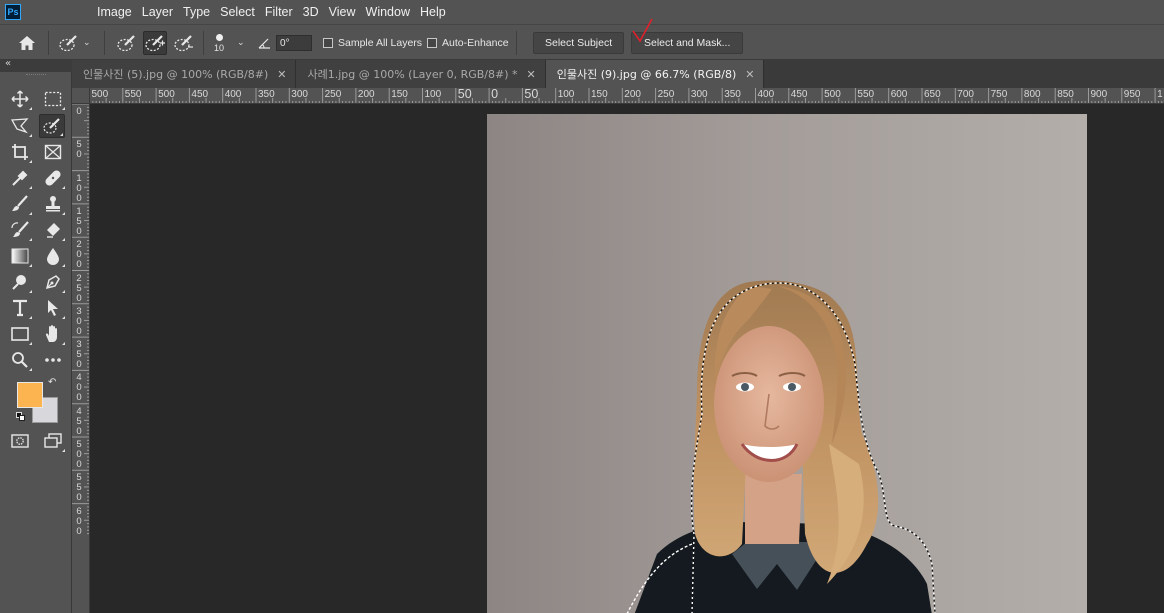 Image resolution: width=1164 pixels, height=613 pixels. I want to click on new-selection-button, so click(127, 43).